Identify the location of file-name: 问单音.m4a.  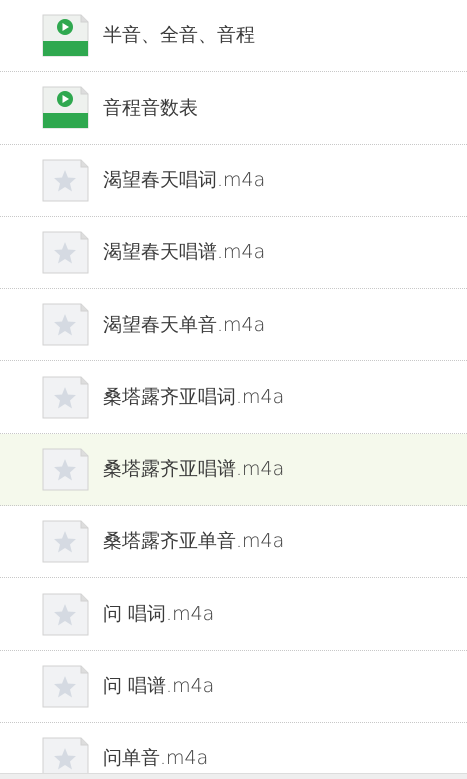
(155, 759).